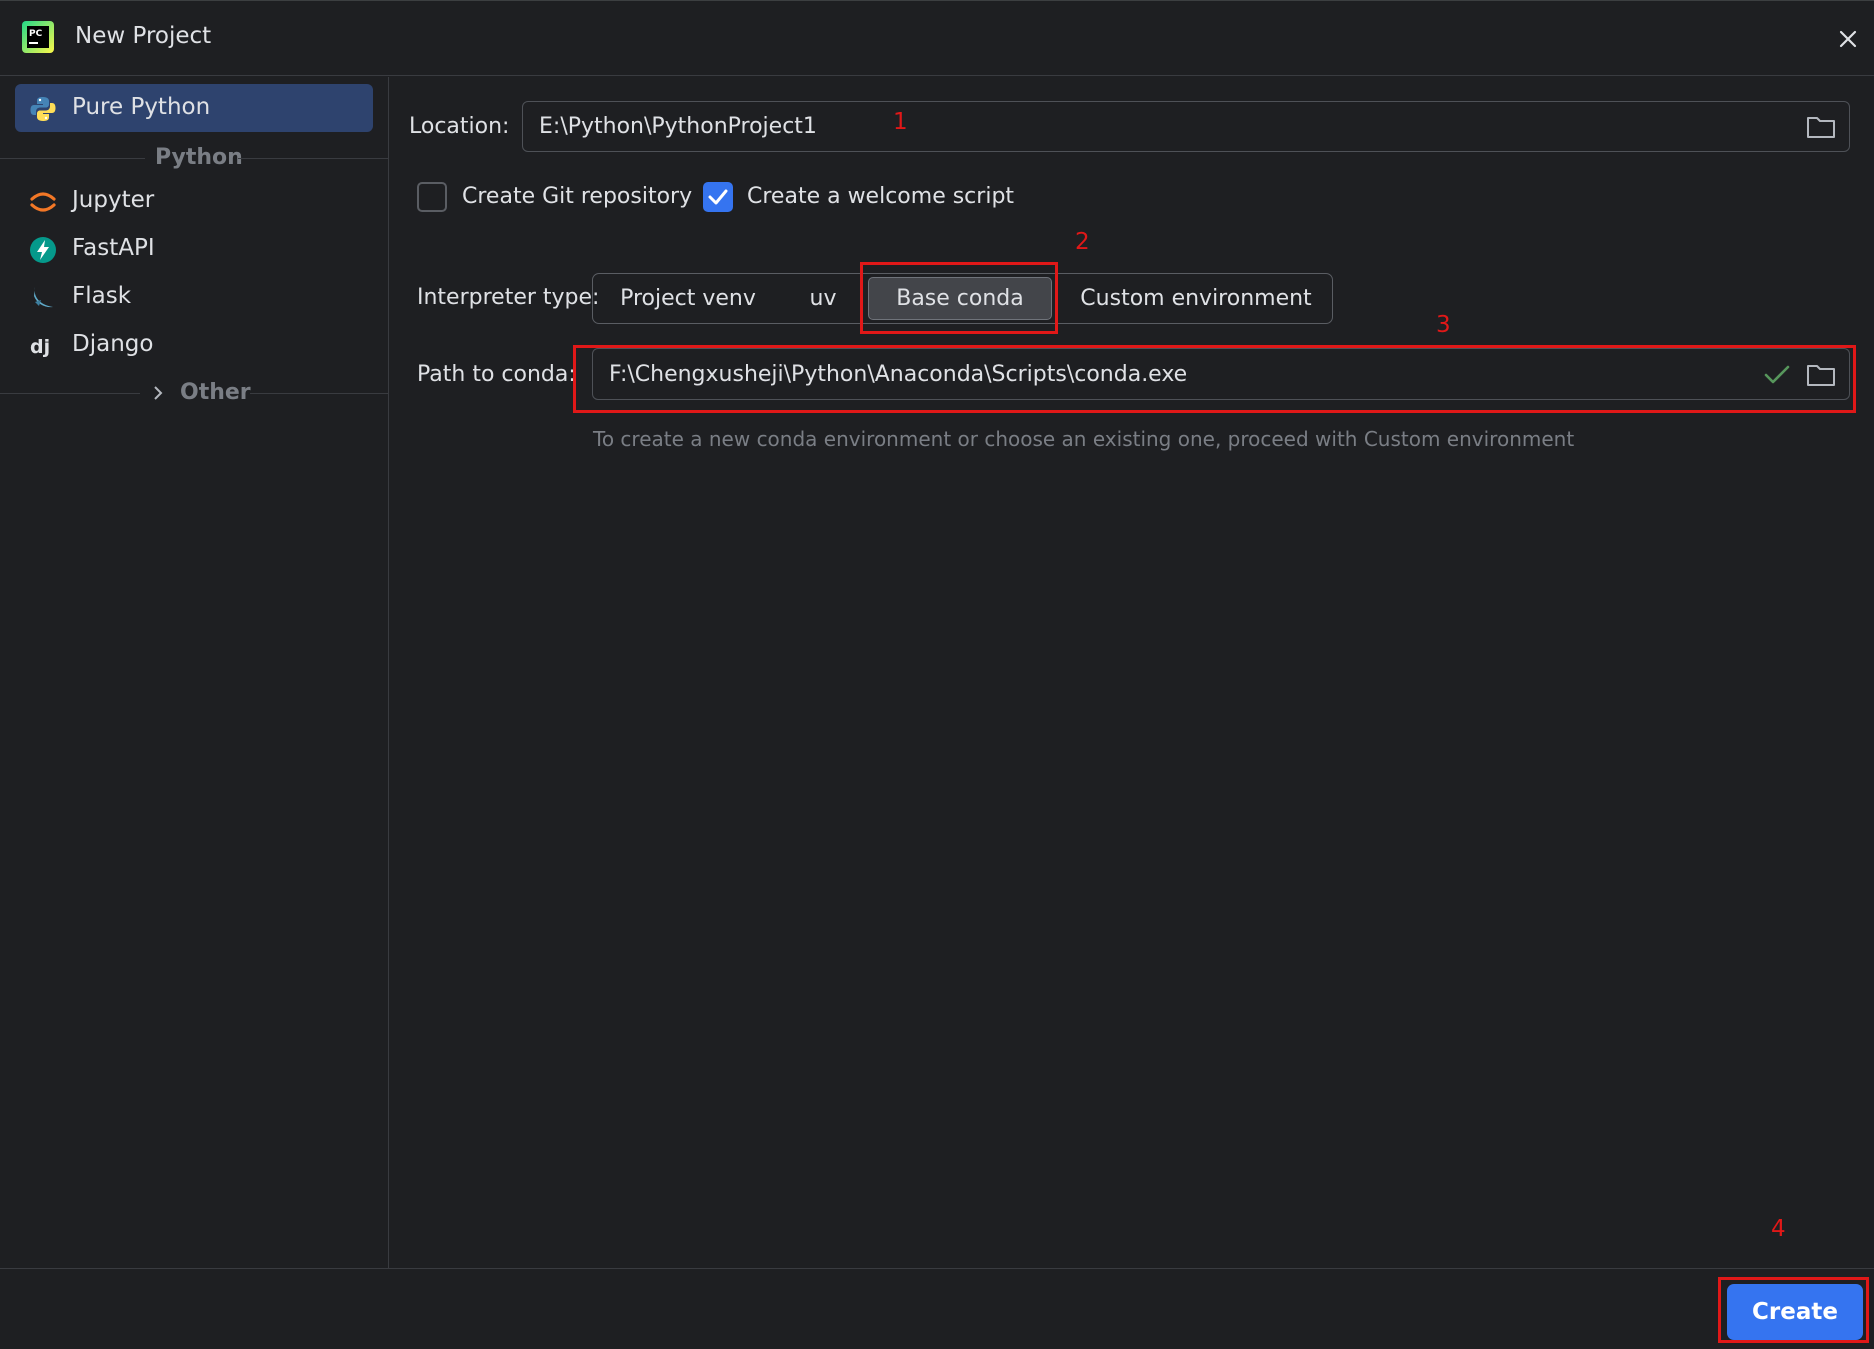 This screenshot has height=1349, width=1874. Describe the element at coordinates (508, 297) in the screenshot. I see `interpreter-type-label: Interpreter type:` at that location.